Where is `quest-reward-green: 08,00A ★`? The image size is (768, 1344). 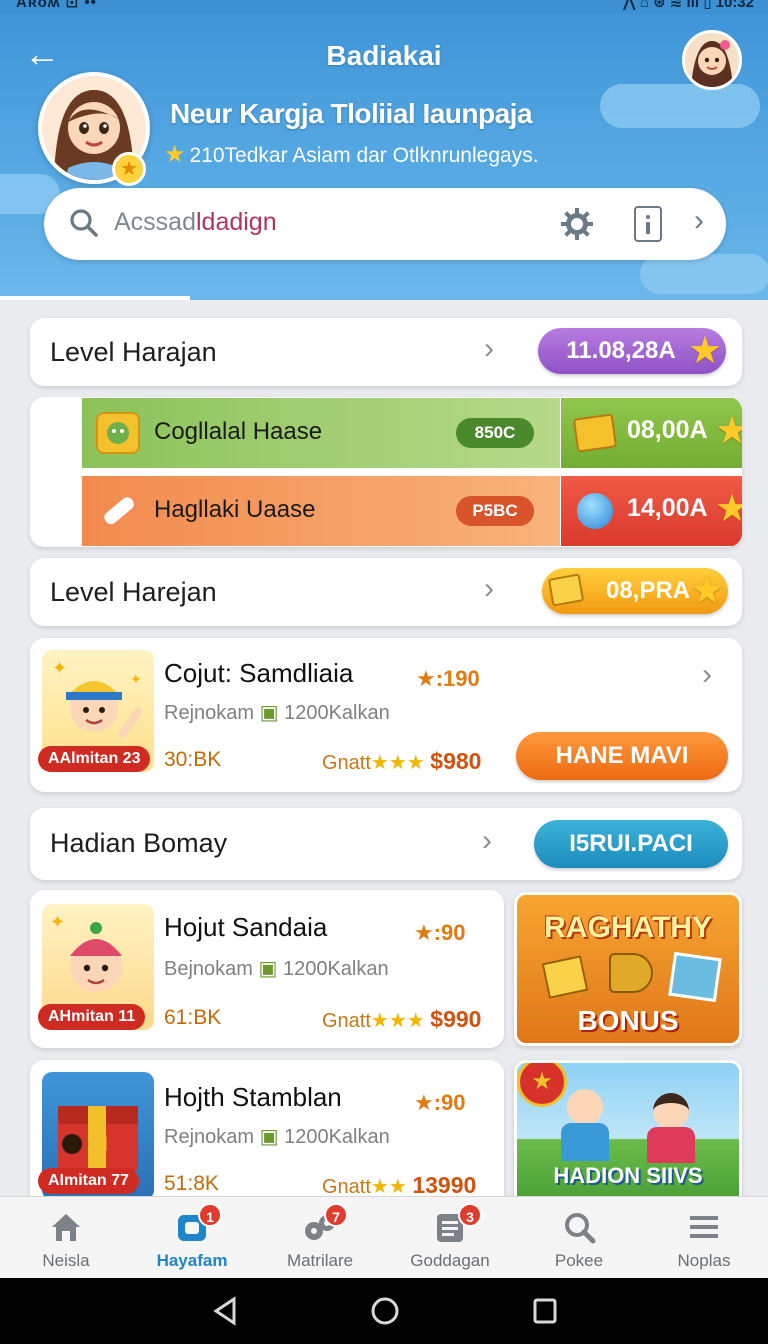
quest-reward-green: 08,00A ★ is located at coordinates (651, 433).